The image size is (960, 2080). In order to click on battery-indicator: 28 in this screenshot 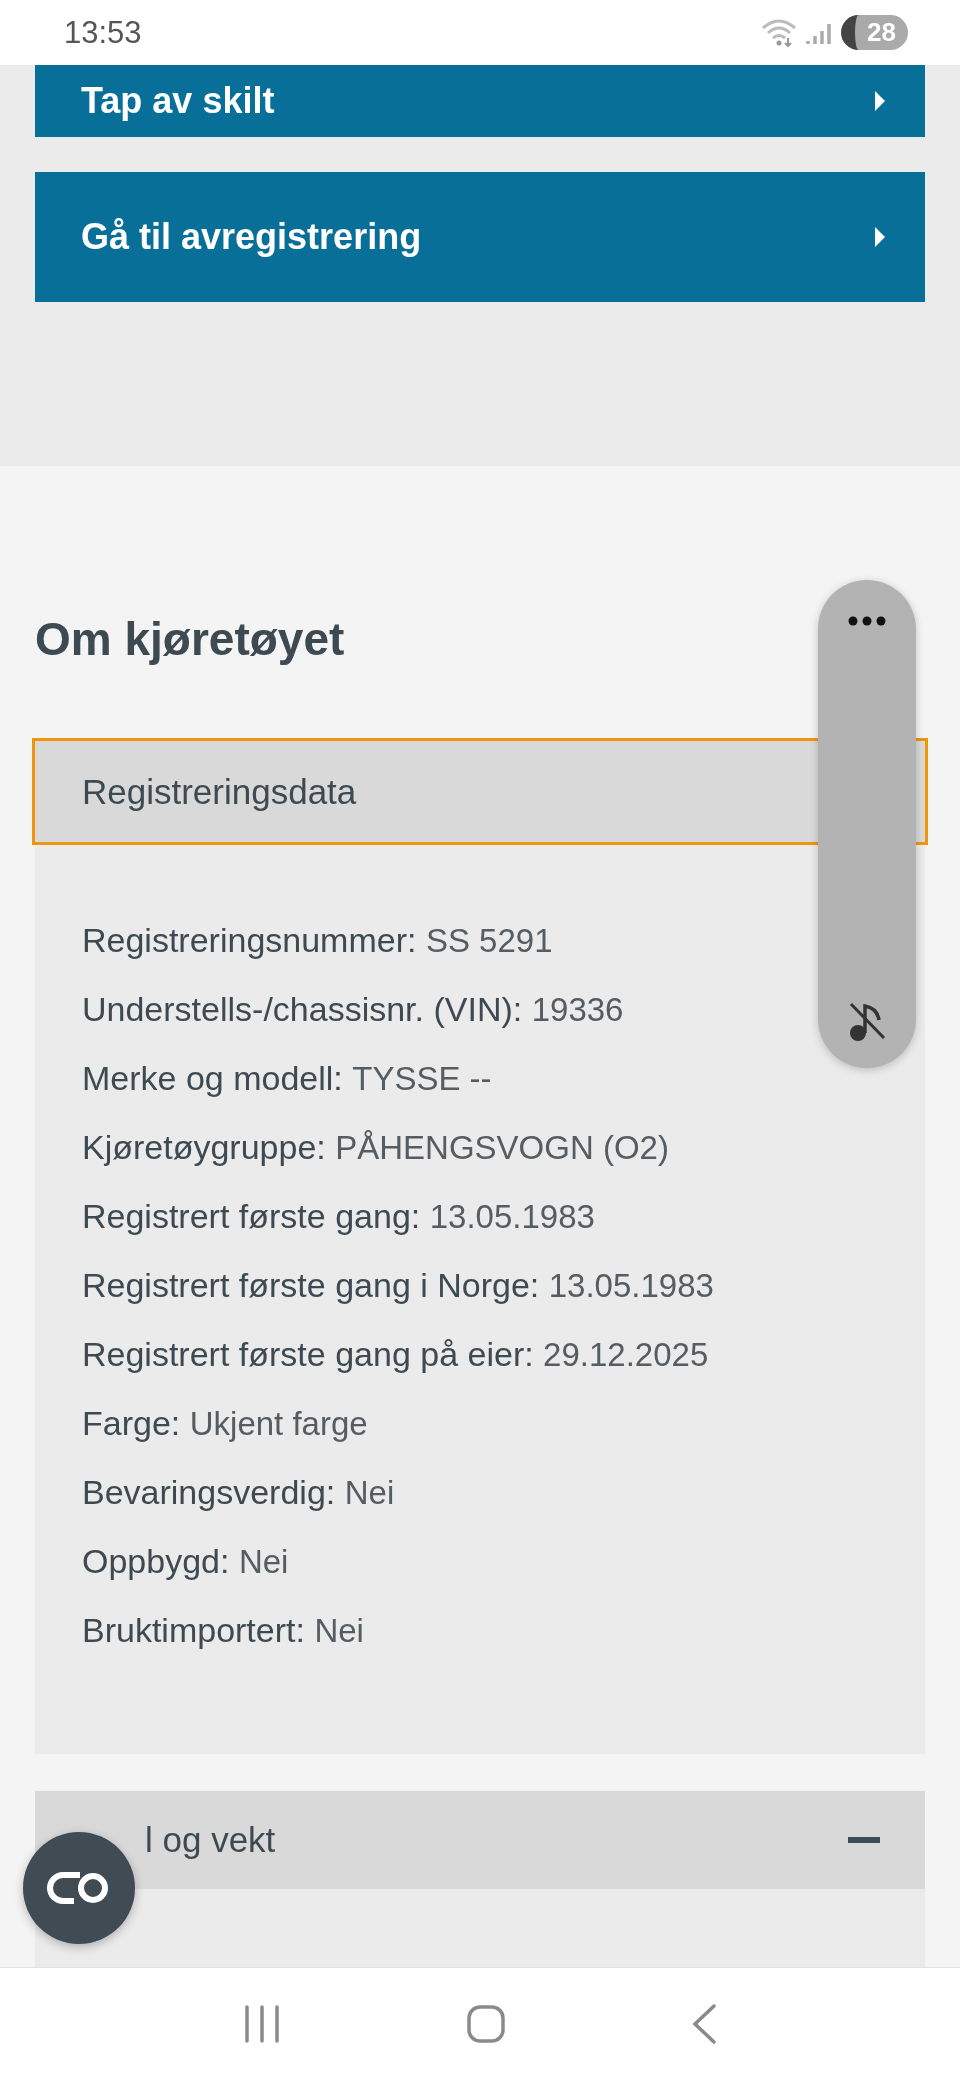, I will do `click(874, 32)`.